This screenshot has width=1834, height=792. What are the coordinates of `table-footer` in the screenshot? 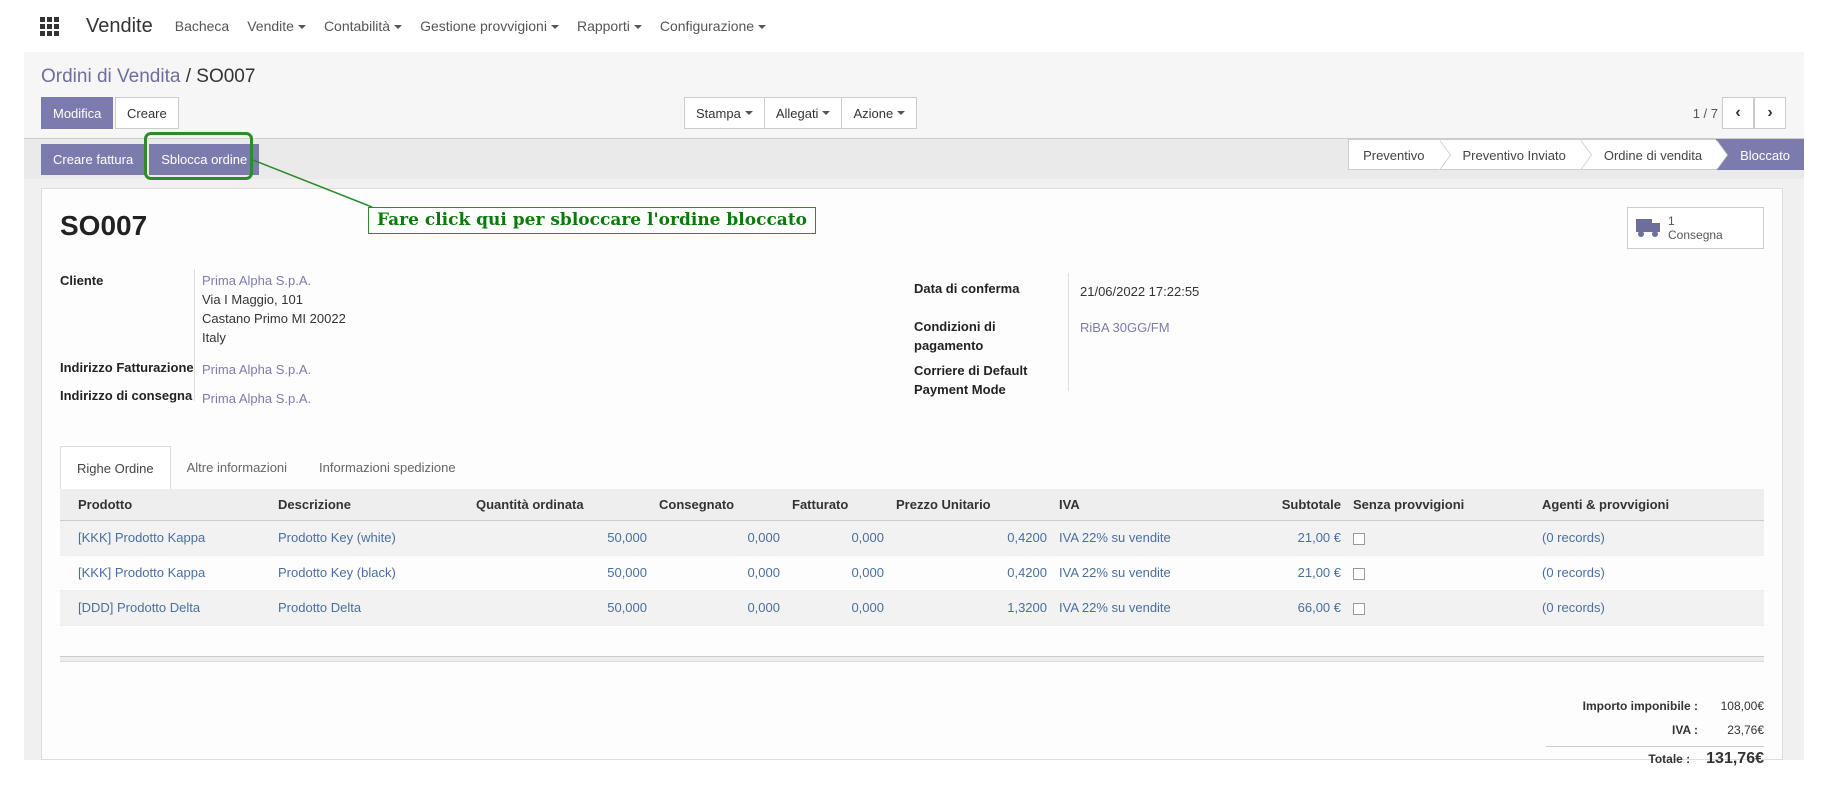 It's located at (912, 659).